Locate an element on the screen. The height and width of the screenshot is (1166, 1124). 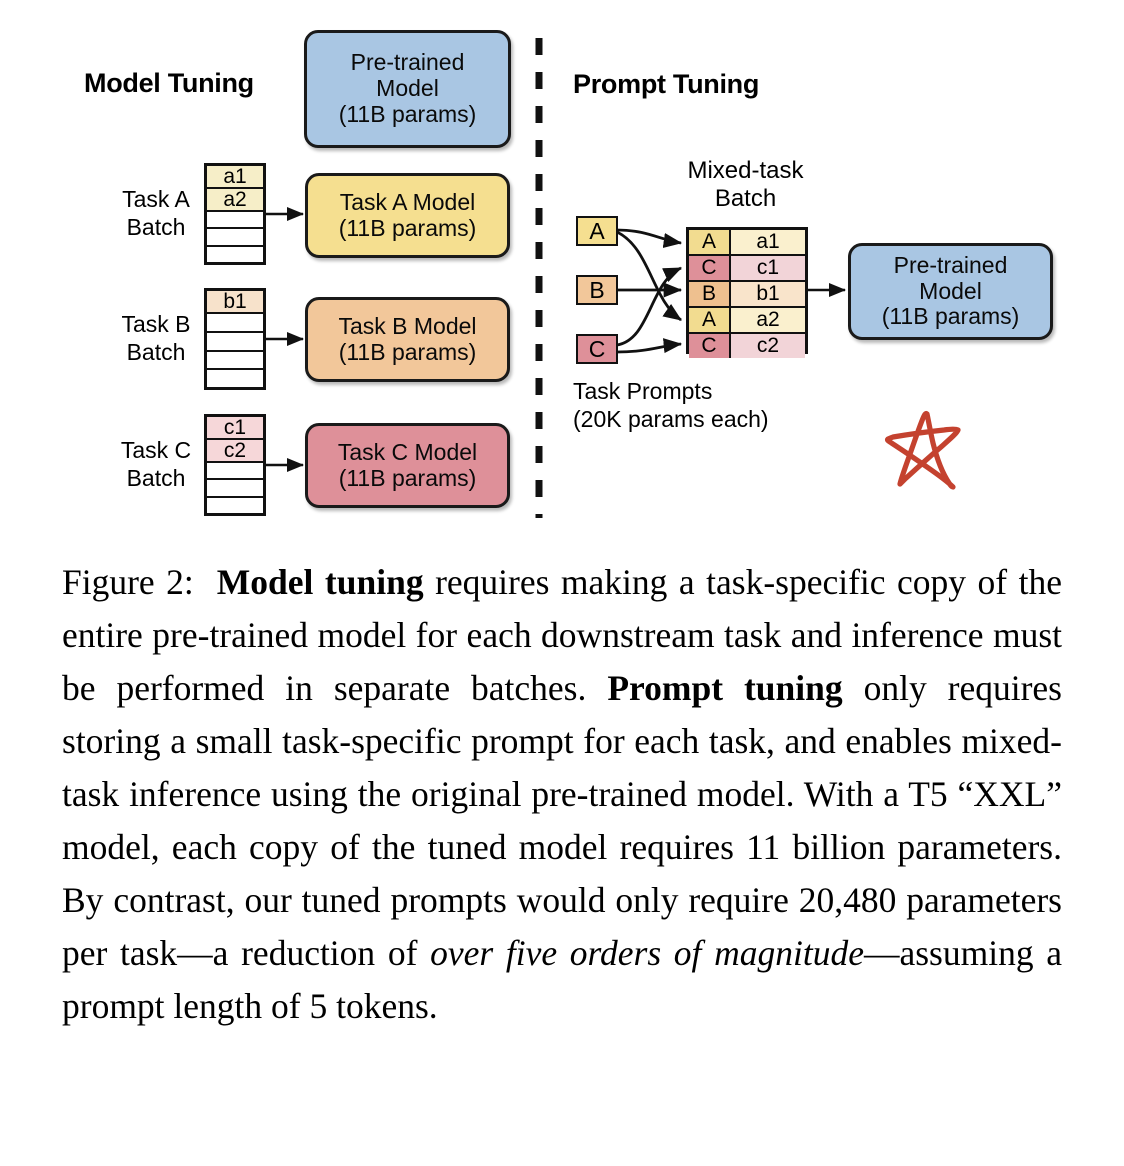
batch-label-task-b-line1: Task B is located at coordinates (156, 324).